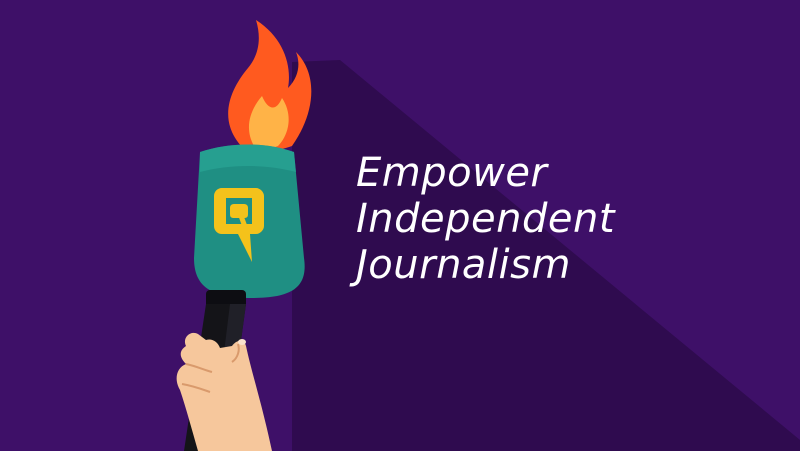 The image size is (800, 451). Describe the element at coordinates (463, 265) in the screenshot. I see `headline-line-3: Journalism` at that location.